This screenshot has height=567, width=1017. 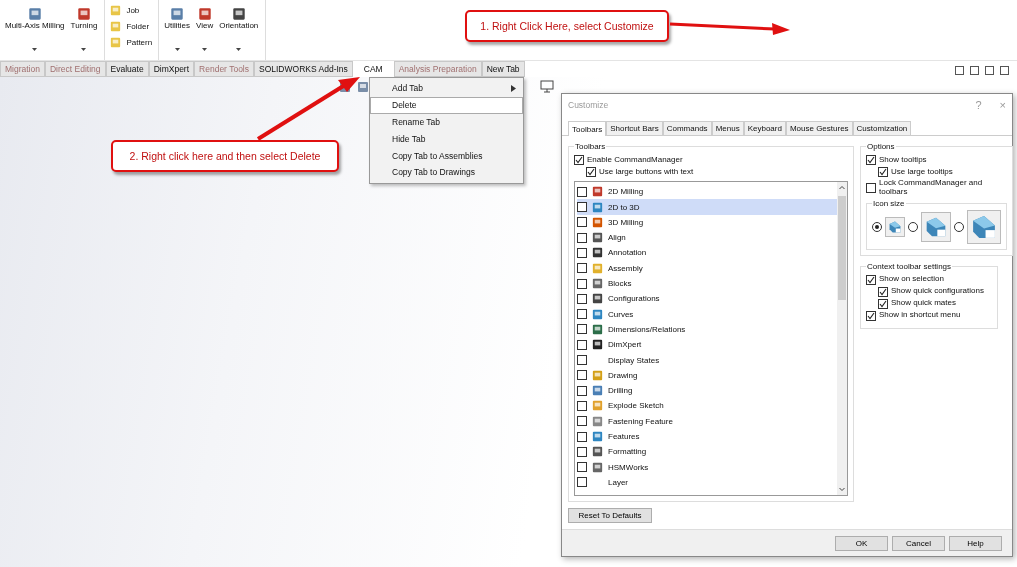 What do you see at coordinates (587, 129) in the screenshot?
I see `dialog-tab: Toolbars` at bounding box center [587, 129].